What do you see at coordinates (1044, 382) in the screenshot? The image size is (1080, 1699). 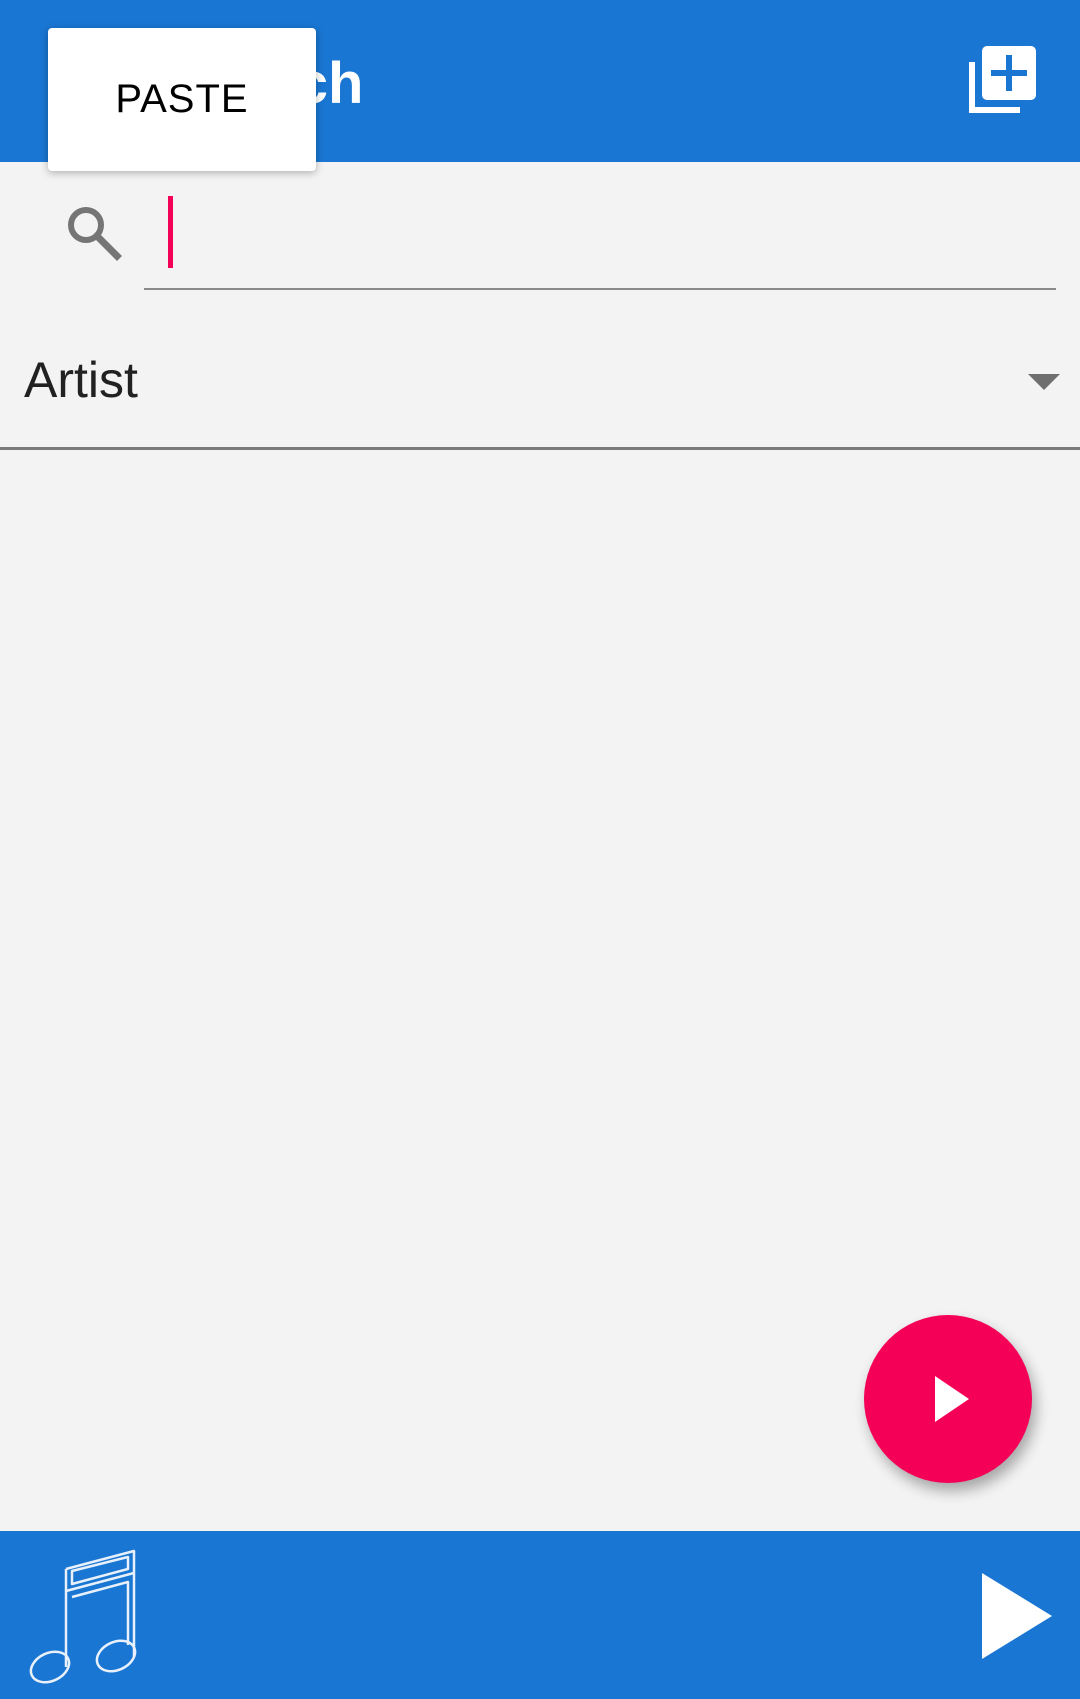 I see `dropdown-arrow-icon` at bounding box center [1044, 382].